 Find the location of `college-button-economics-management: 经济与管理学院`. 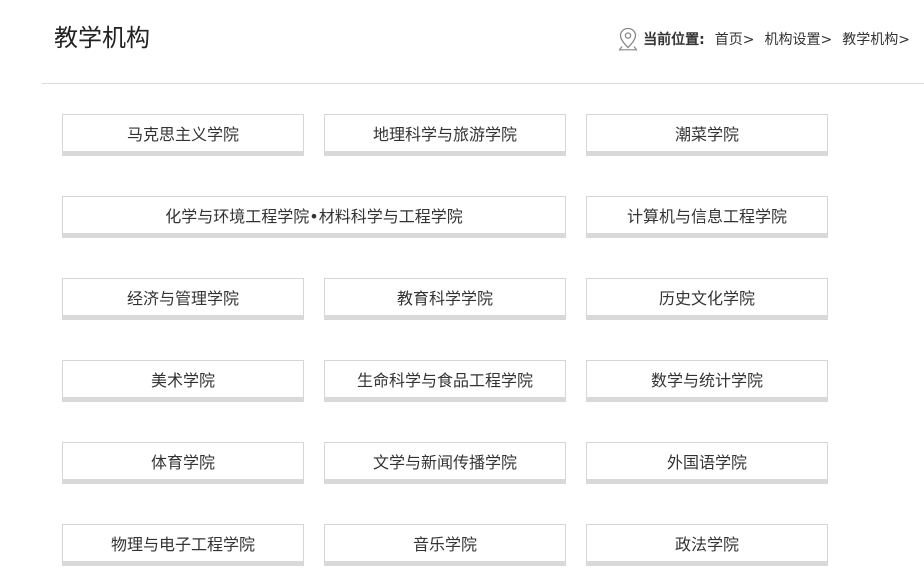

college-button-economics-management: 经济与管理学院 is located at coordinates (183, 299).